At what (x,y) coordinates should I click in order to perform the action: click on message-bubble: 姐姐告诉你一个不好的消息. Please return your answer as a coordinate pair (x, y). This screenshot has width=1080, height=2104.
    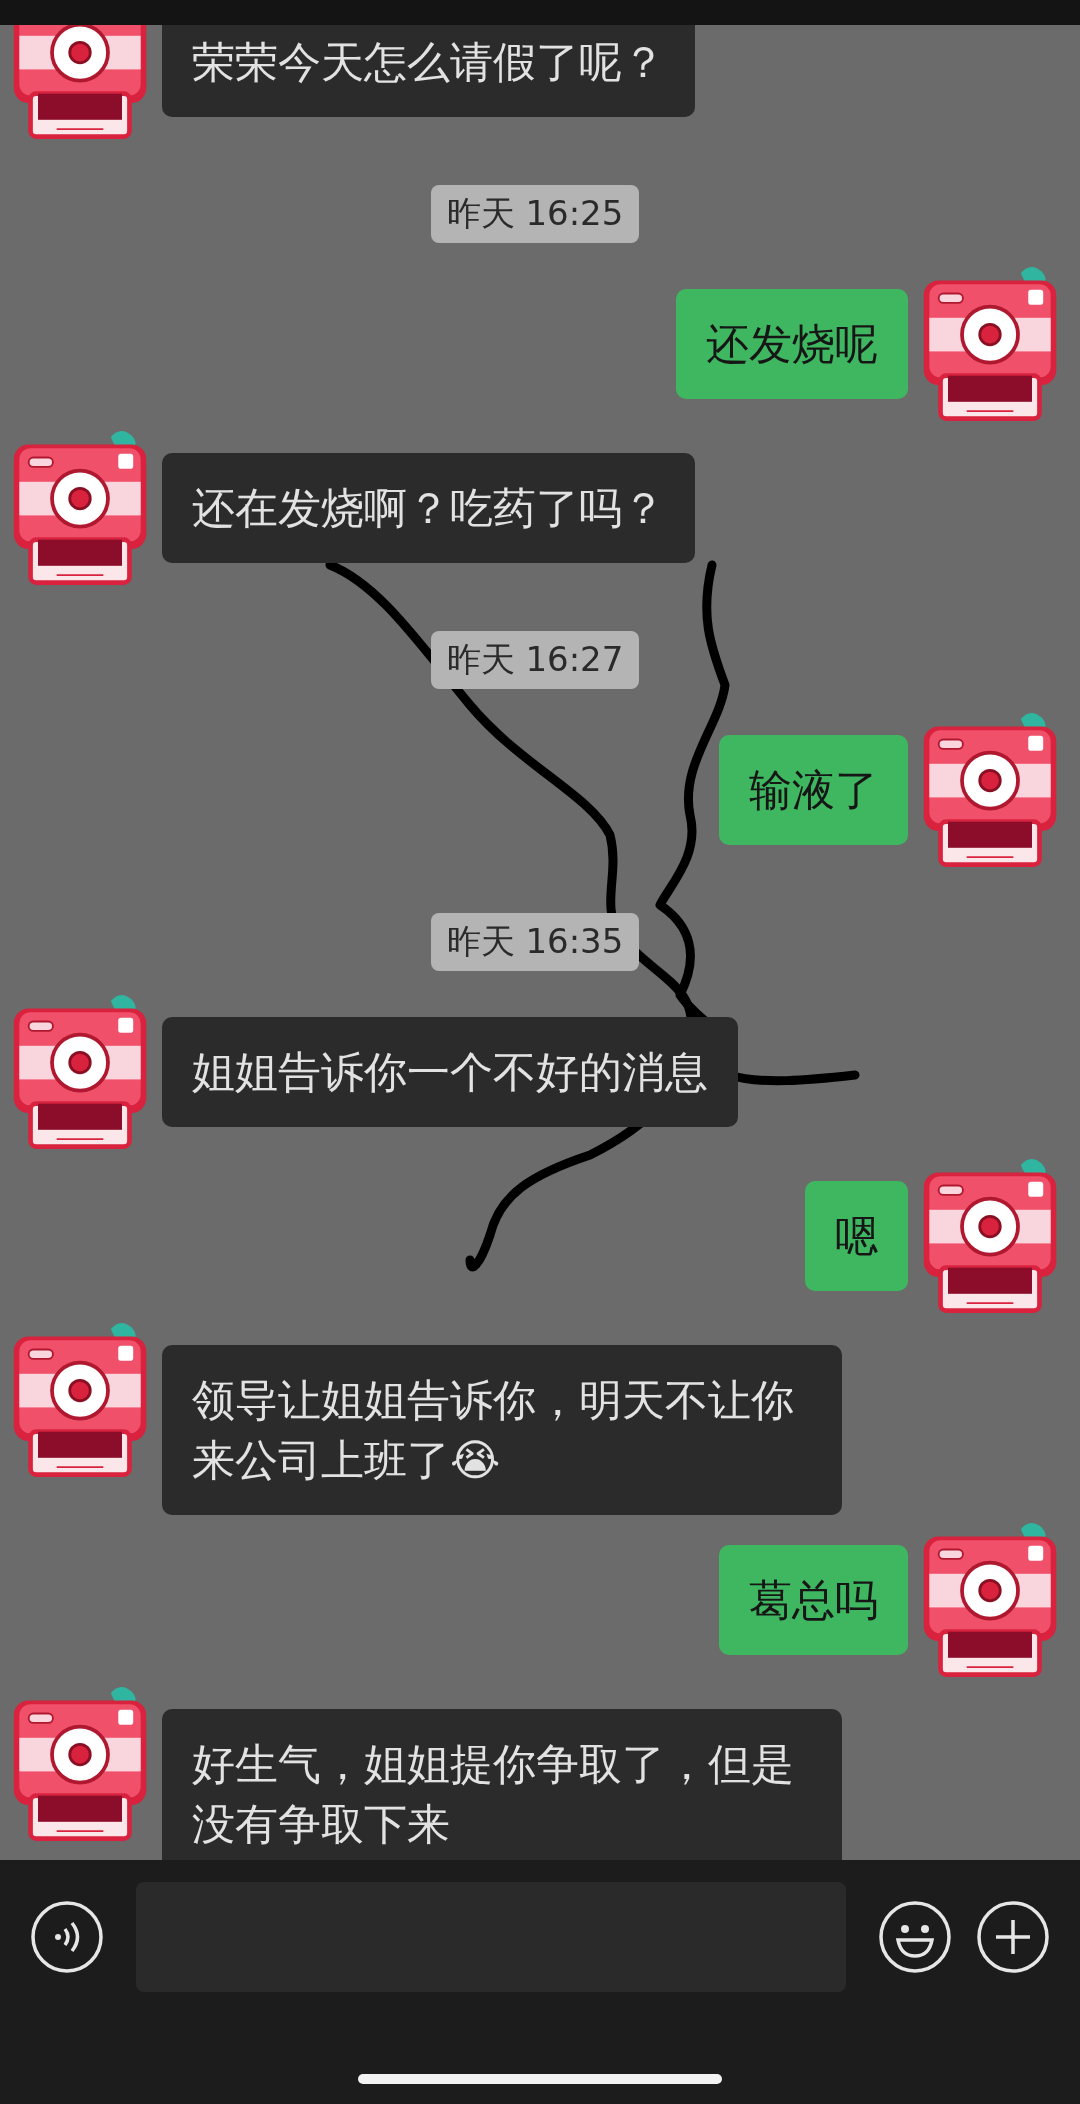
    Looking at the image, I should click on (450, 1072).